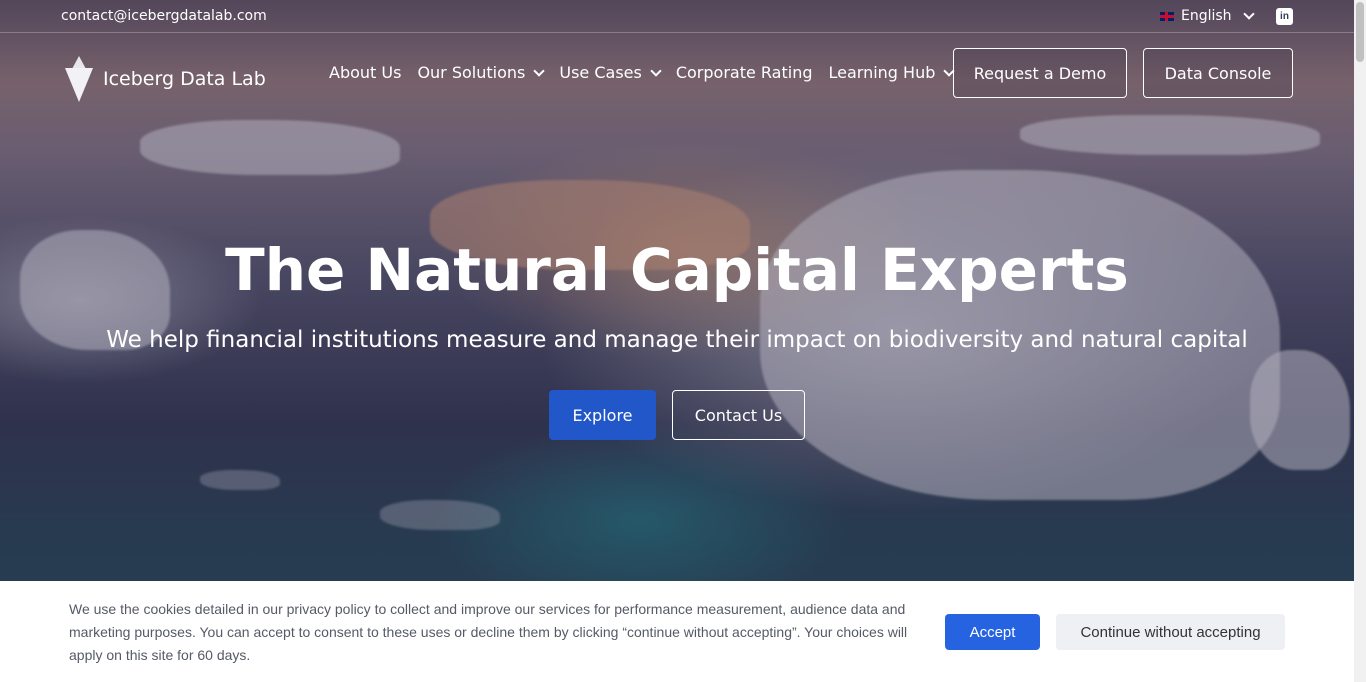 The height and width of the screenshot is (682, 1366). I want to click on request-demo-button: Request a Demo, so click(1040, 73).